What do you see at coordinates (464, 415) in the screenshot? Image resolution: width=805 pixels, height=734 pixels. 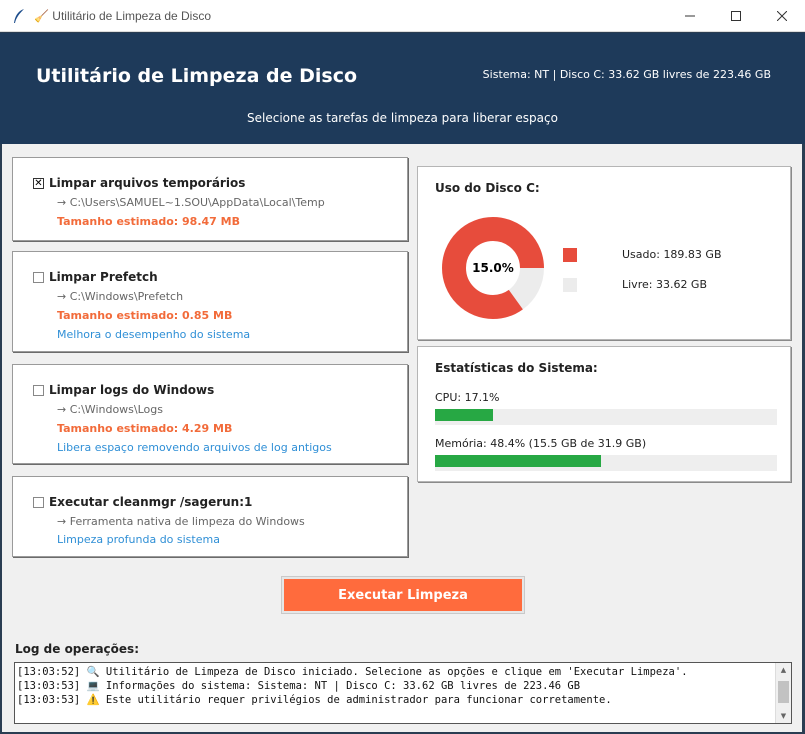 I see `cpu-progress-fill` at bounding box center [464, 415].